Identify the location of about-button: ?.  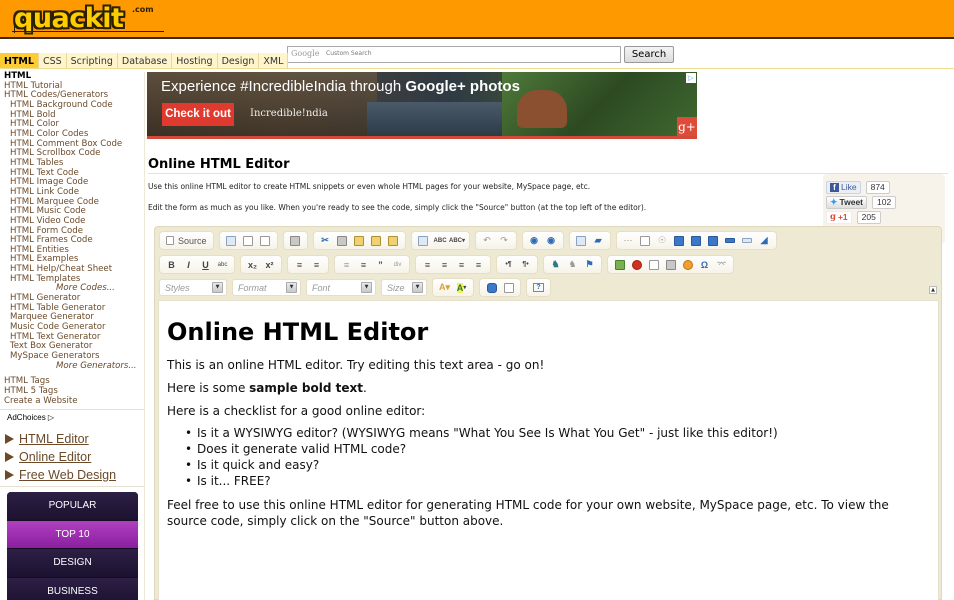
(538, 287).